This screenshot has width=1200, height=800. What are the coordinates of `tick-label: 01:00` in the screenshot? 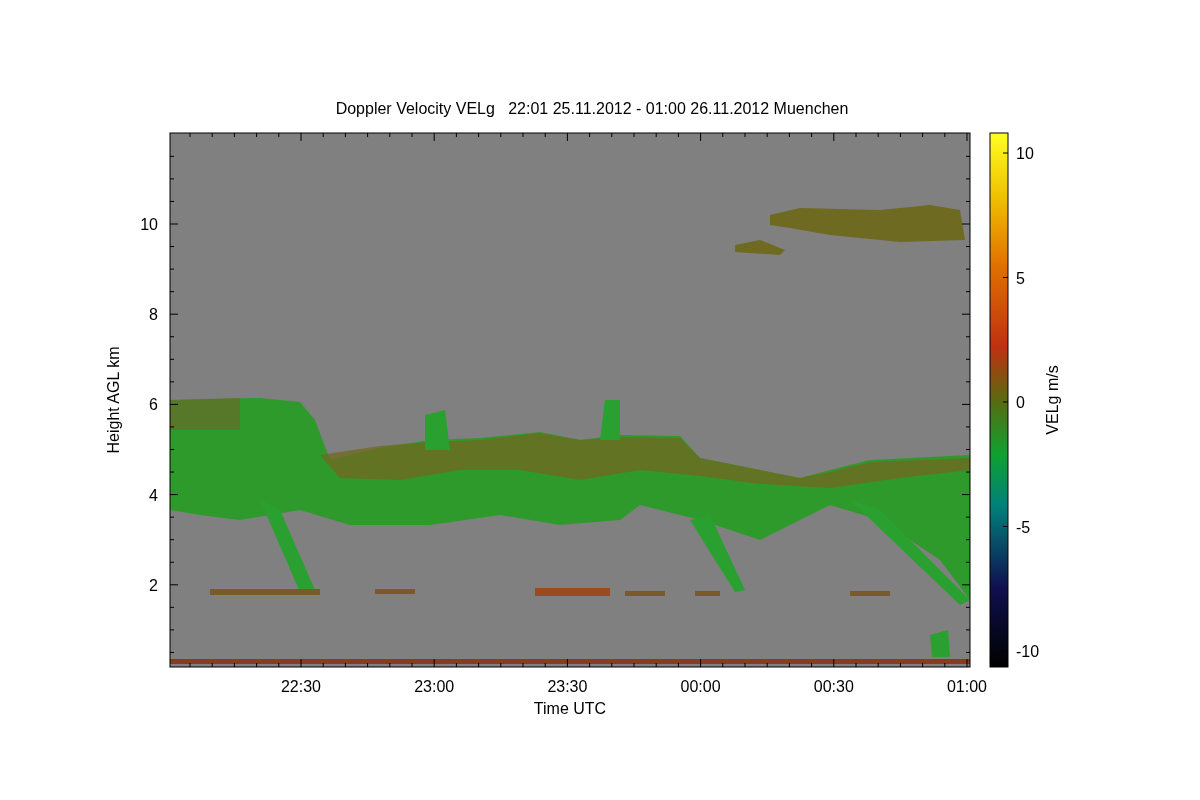 It's located at (967, 686).